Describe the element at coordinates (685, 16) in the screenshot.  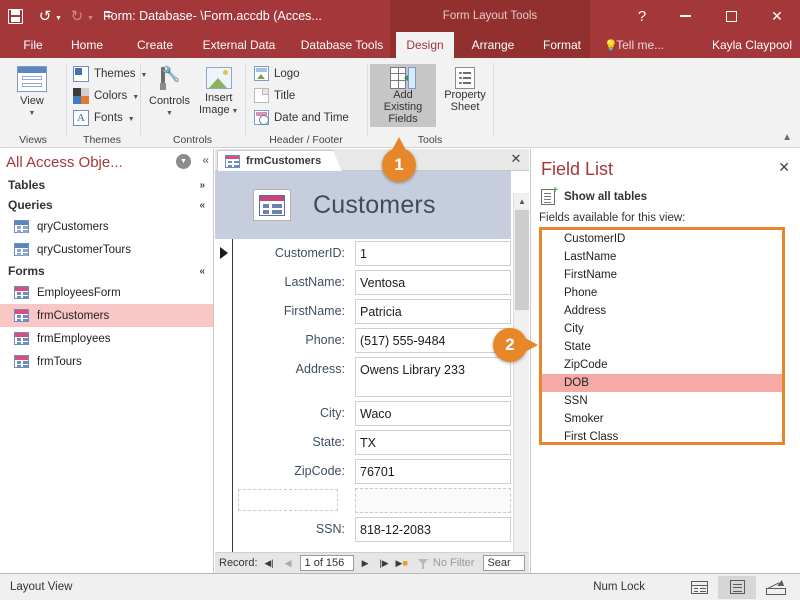
I see `minimize-icon` at that location.